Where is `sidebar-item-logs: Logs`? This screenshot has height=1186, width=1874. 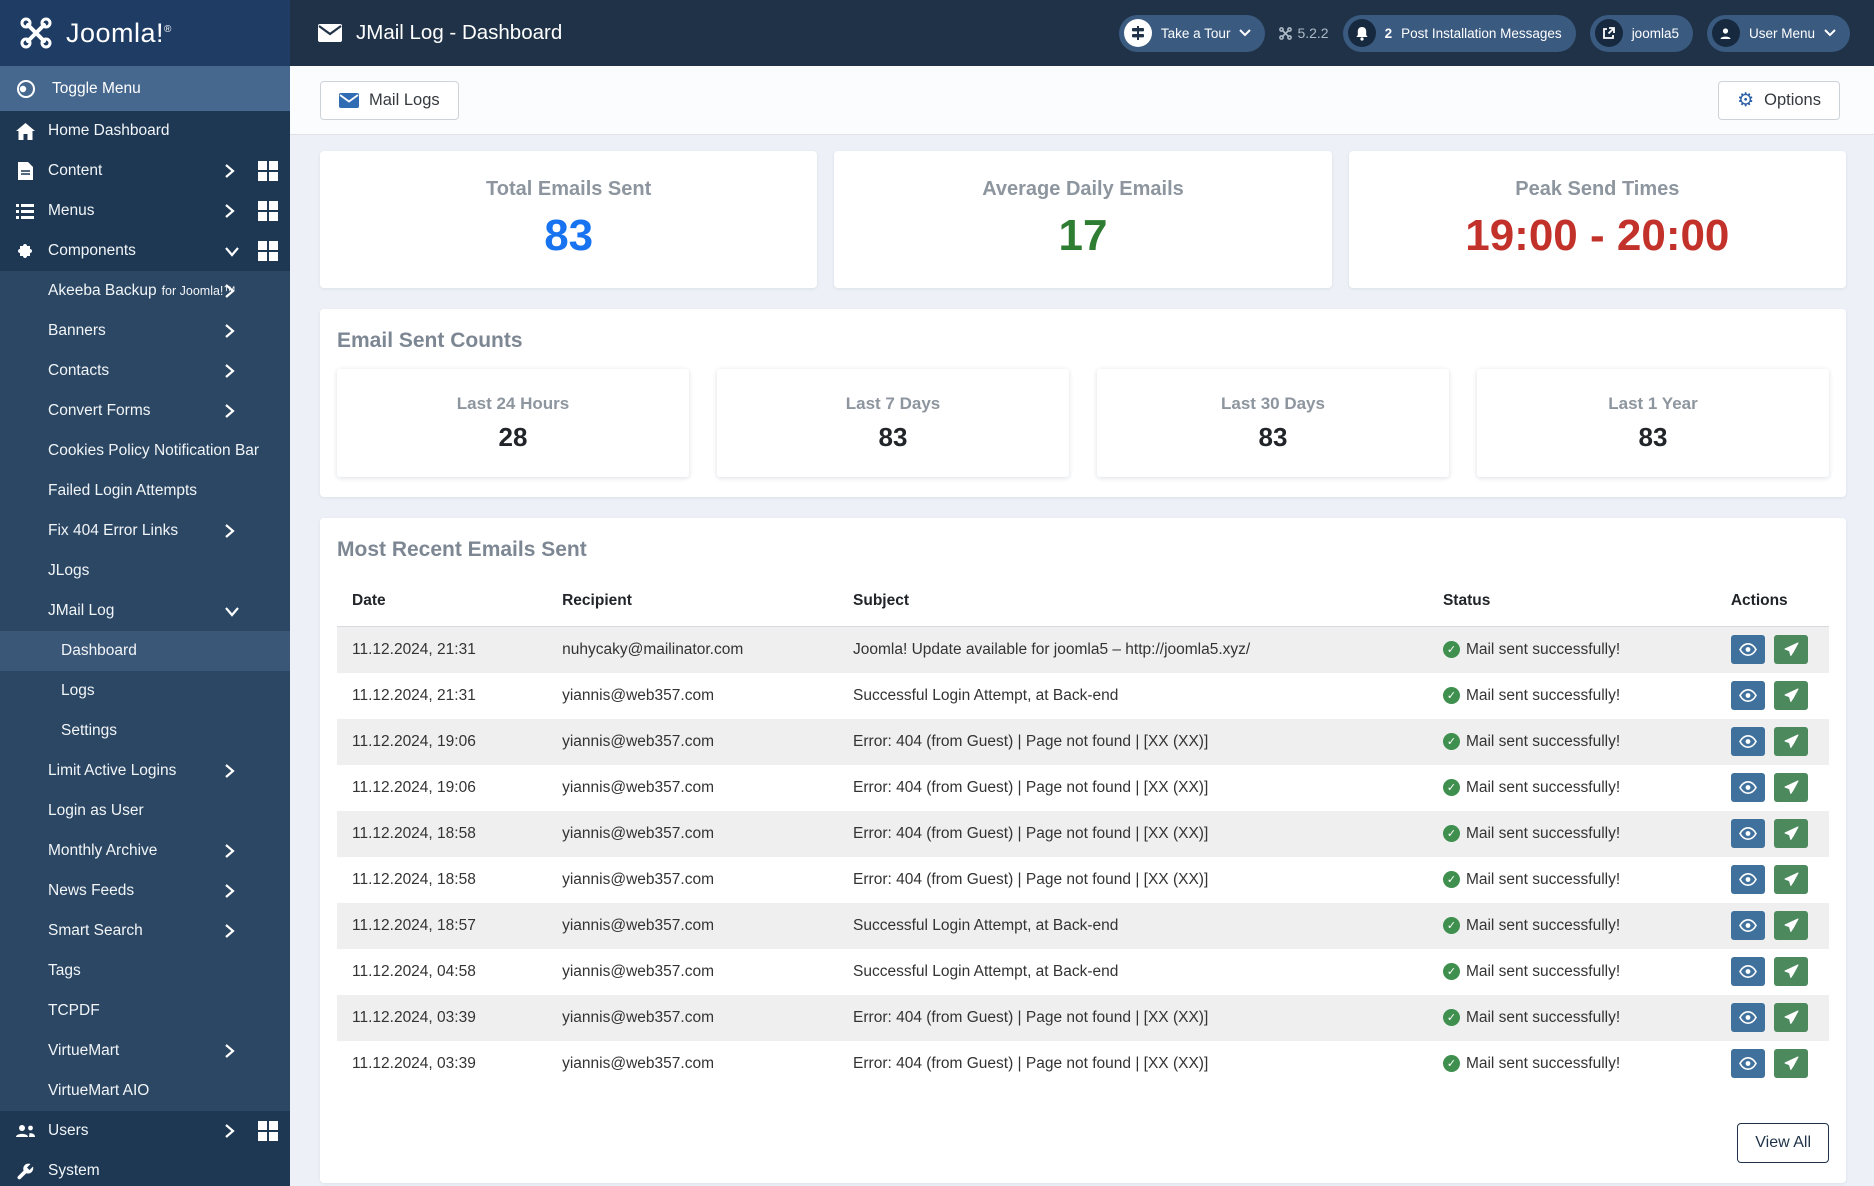 sidebar-item-logs: Logs is located at coordinates (145, 691).